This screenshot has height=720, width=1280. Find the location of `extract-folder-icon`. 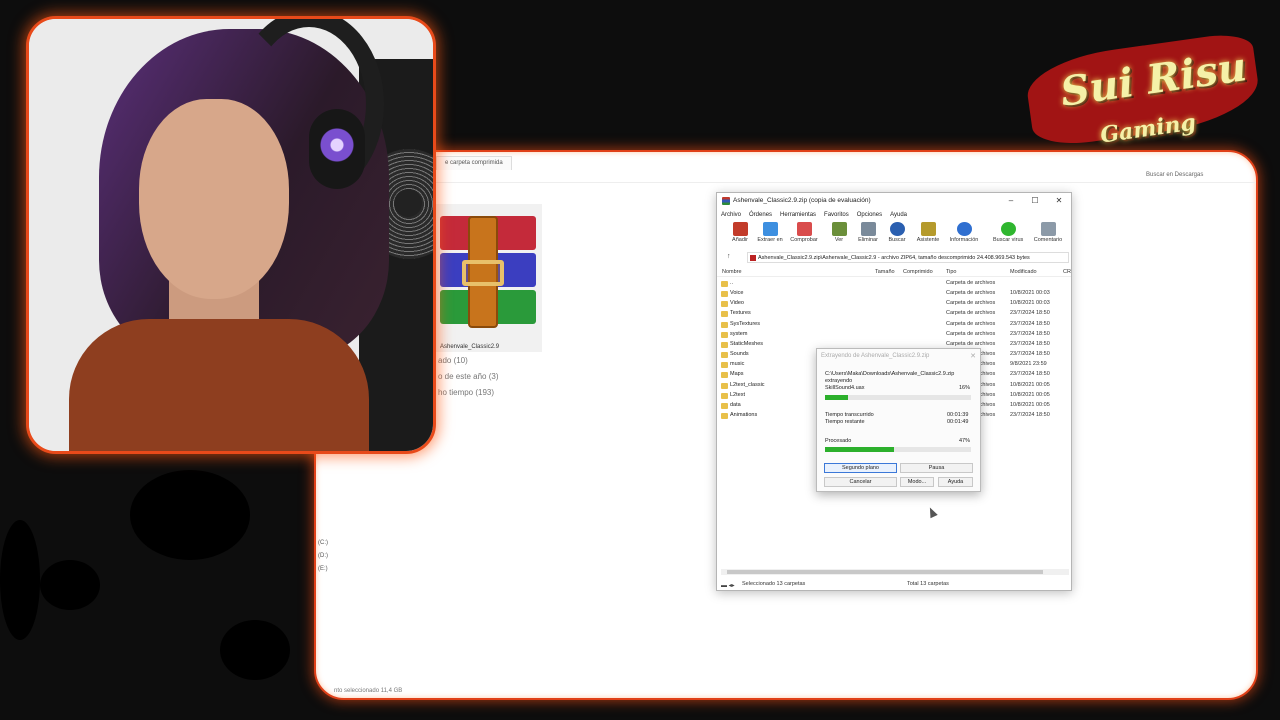

extract-folder-icon is located at coordinates (770, 229).